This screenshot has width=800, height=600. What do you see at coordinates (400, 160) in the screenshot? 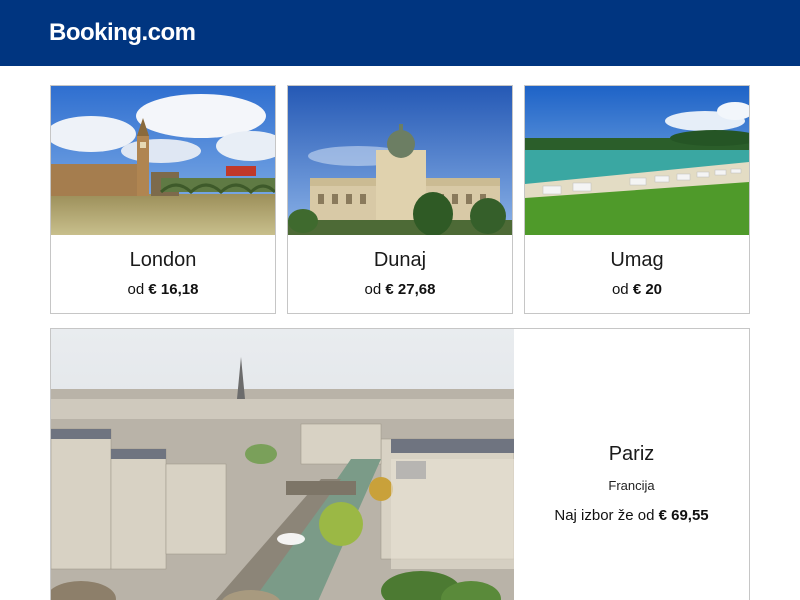
I see `dunaj-photo` at bounding box center [400, 160].